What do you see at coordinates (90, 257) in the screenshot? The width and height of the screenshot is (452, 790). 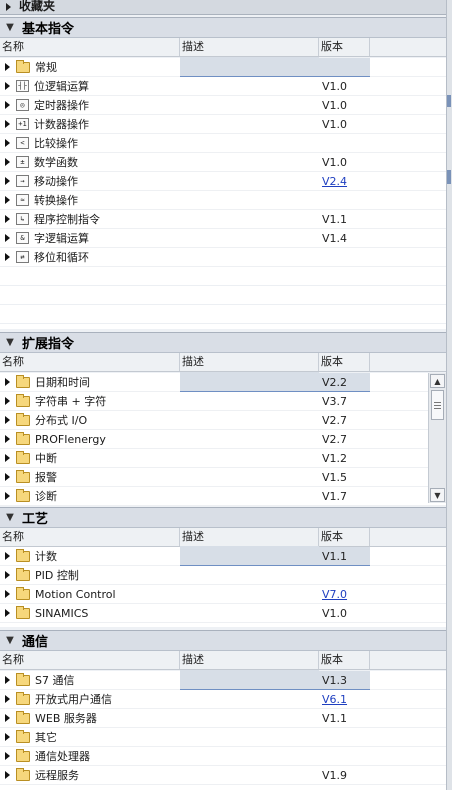 I see `item-name-cell: ⇄ 移位和循环` at bounding box center [90, 257].